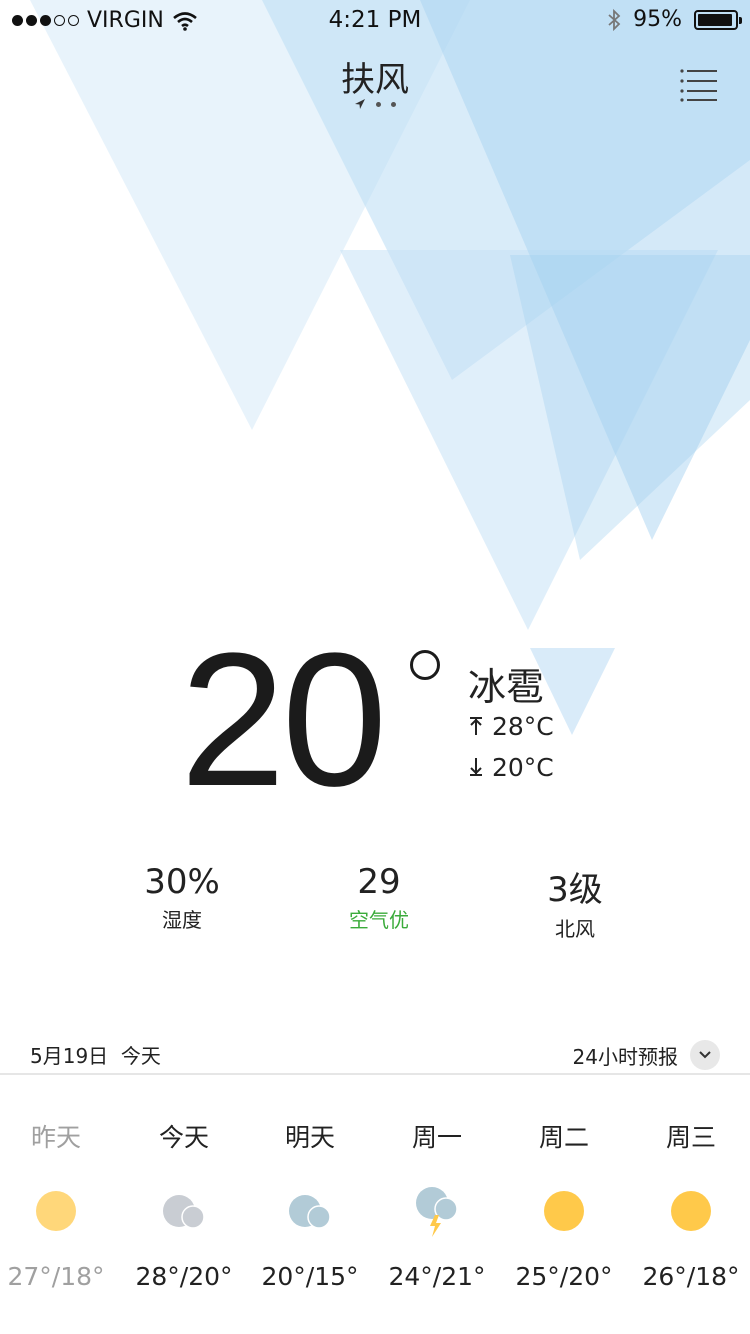 The height and width of the screenshot is (1334, 750). I want to click on cloudy-icon, so click(184, 1211).